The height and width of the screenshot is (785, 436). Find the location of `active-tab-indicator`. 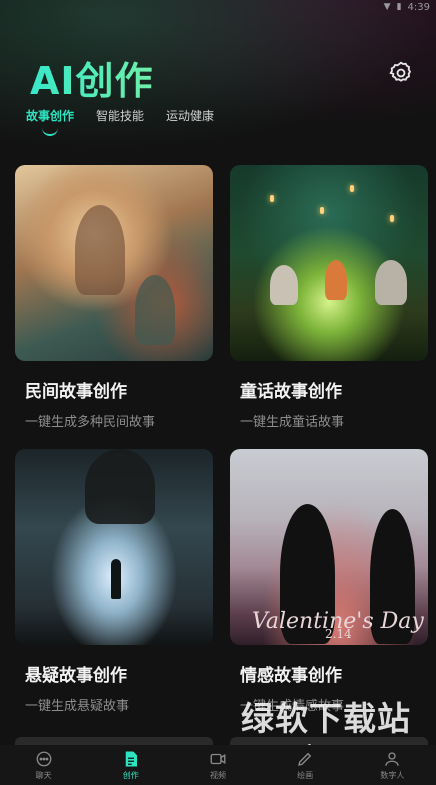

active-tab-indicator is located at coordinates (50, 132).